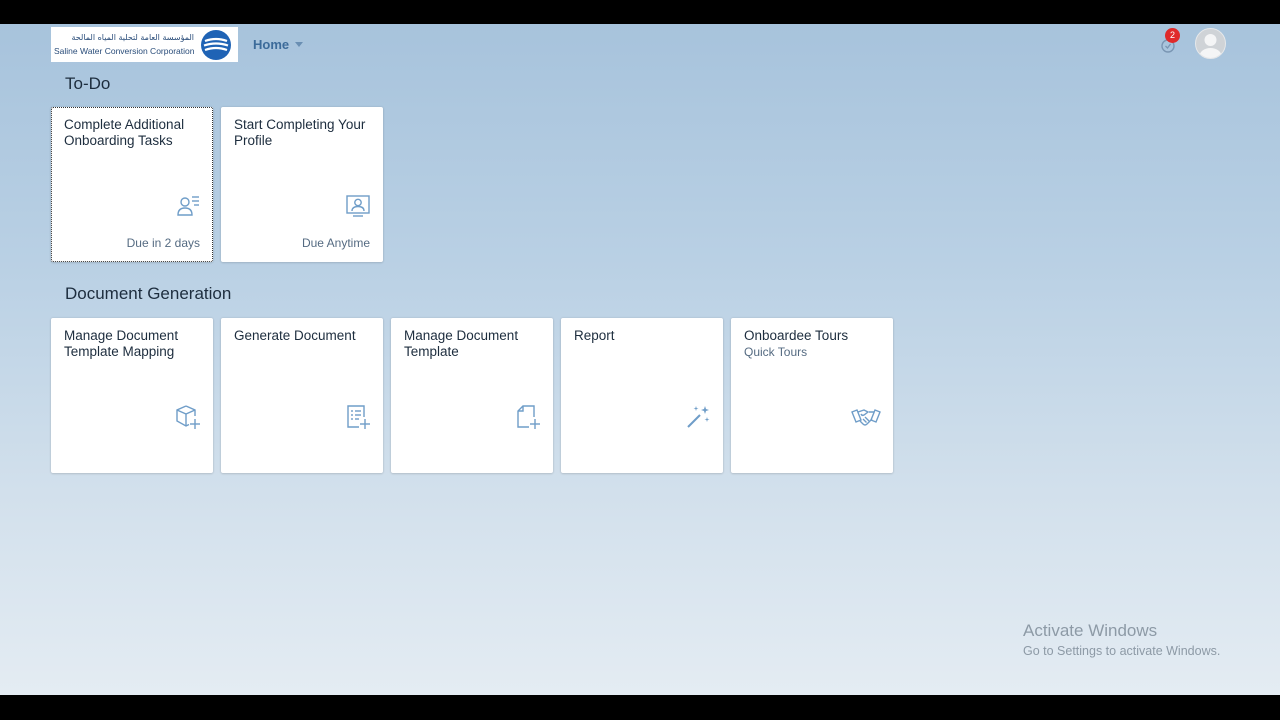 The width and height of the screenshot is (1280, 720). Describe the element at coordinates (640, 12) in the screenshot. I see `letterbox-top` at that location.